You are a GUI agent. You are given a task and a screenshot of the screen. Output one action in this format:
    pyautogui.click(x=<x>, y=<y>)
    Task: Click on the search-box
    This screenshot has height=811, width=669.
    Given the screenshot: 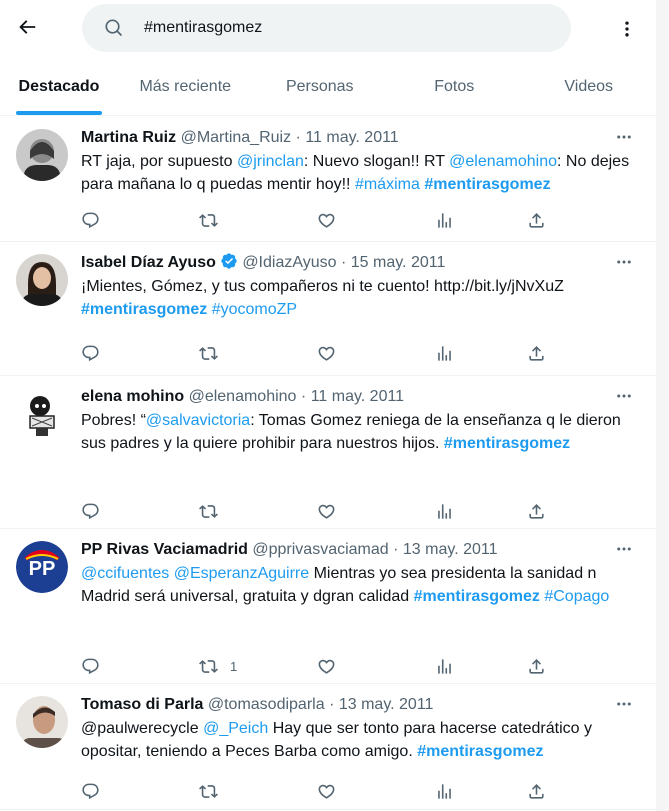 What is the action you would take?
    pyautogui.click(x=326, y=28)
    